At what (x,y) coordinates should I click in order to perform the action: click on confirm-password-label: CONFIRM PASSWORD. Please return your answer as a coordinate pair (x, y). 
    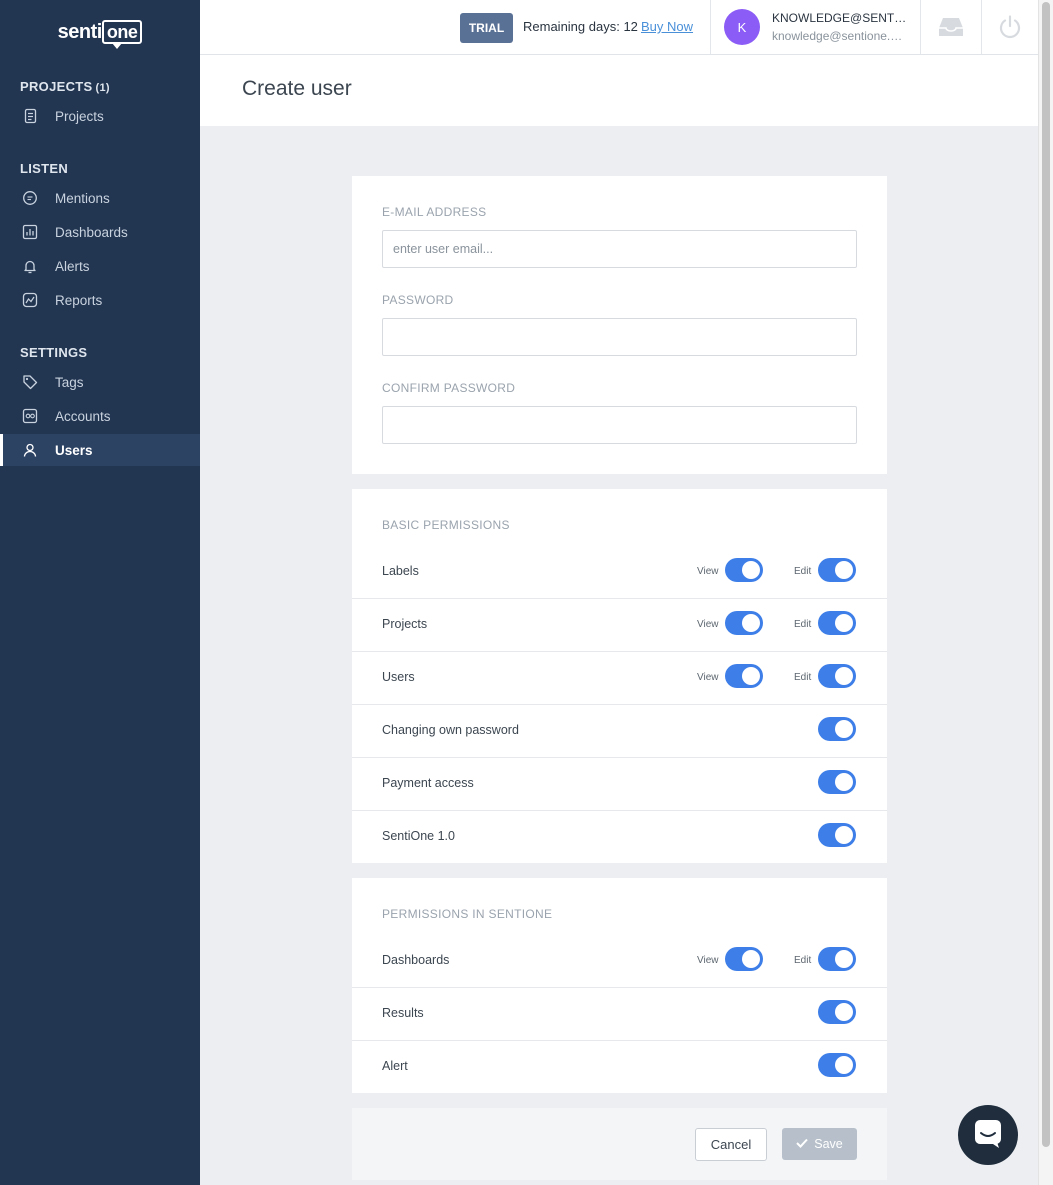
    Looking at the image, I should click on (449, 388).